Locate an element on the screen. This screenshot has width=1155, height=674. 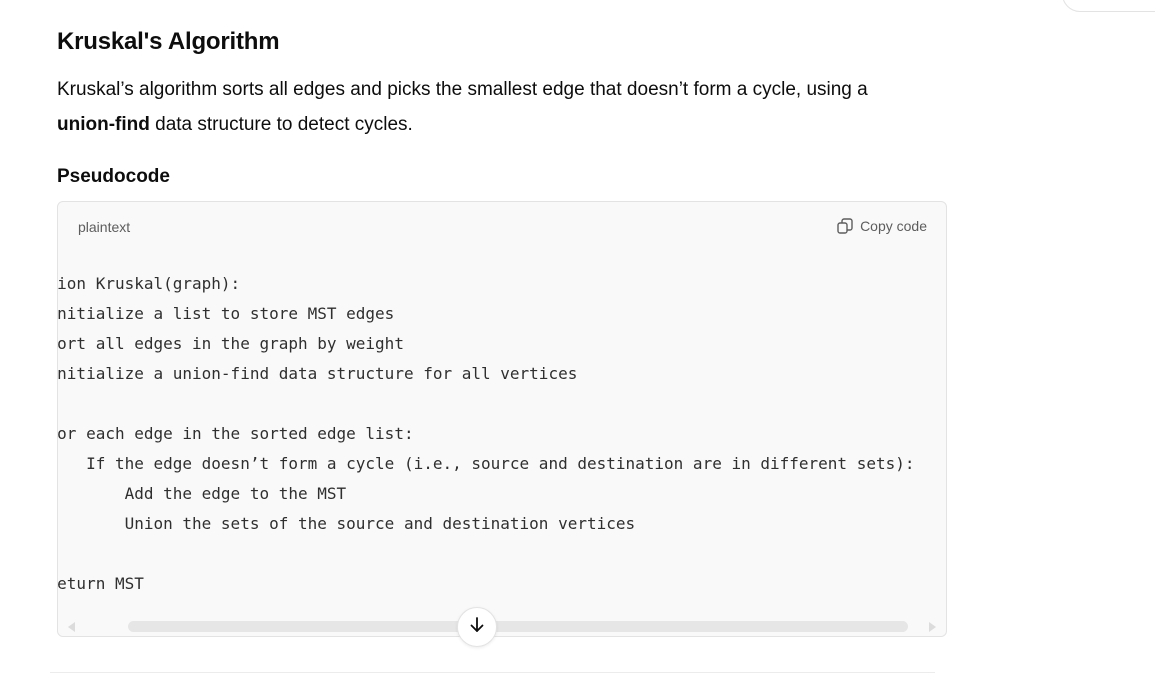
arrow-down-icon is located at coordinates (477, 627).